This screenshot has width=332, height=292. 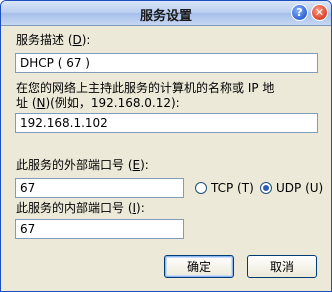 I want to click on help-button: ?, so click(x=299, y=12).